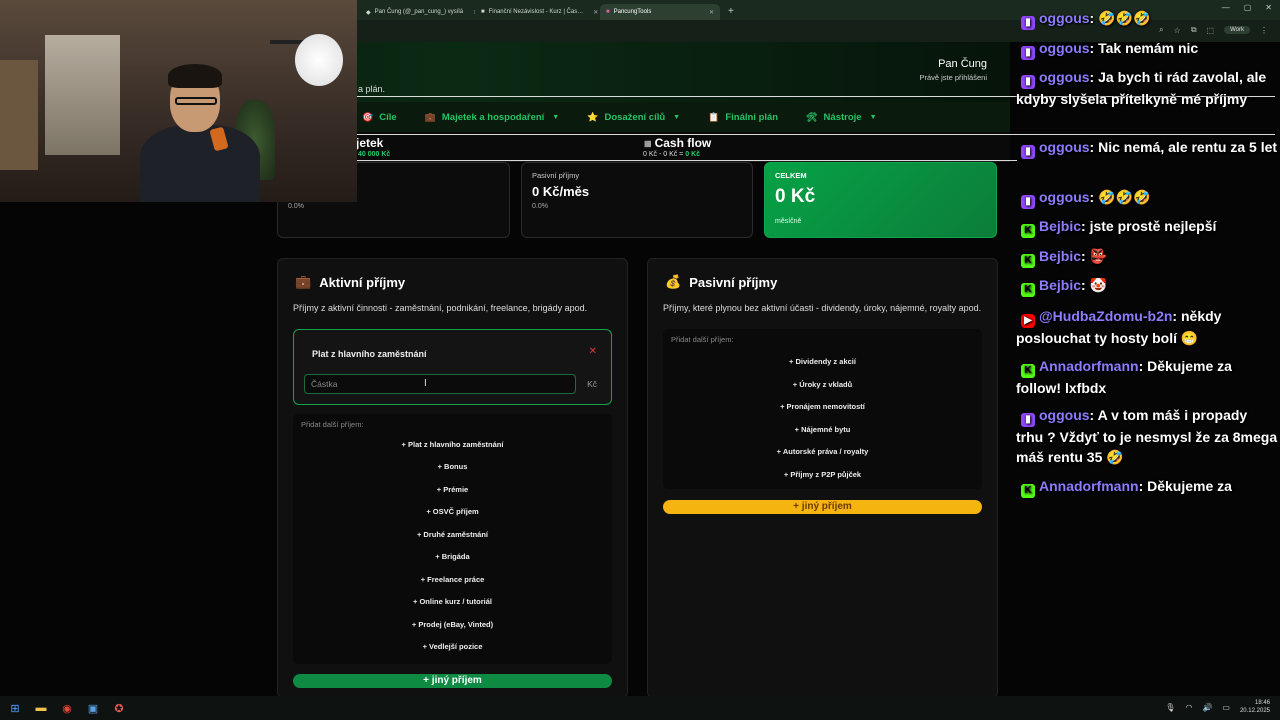  Describe the element at coordinates (822, 507) in the screenshot. I see `add-other-passive-income-button: + jiný příjem` at that location.